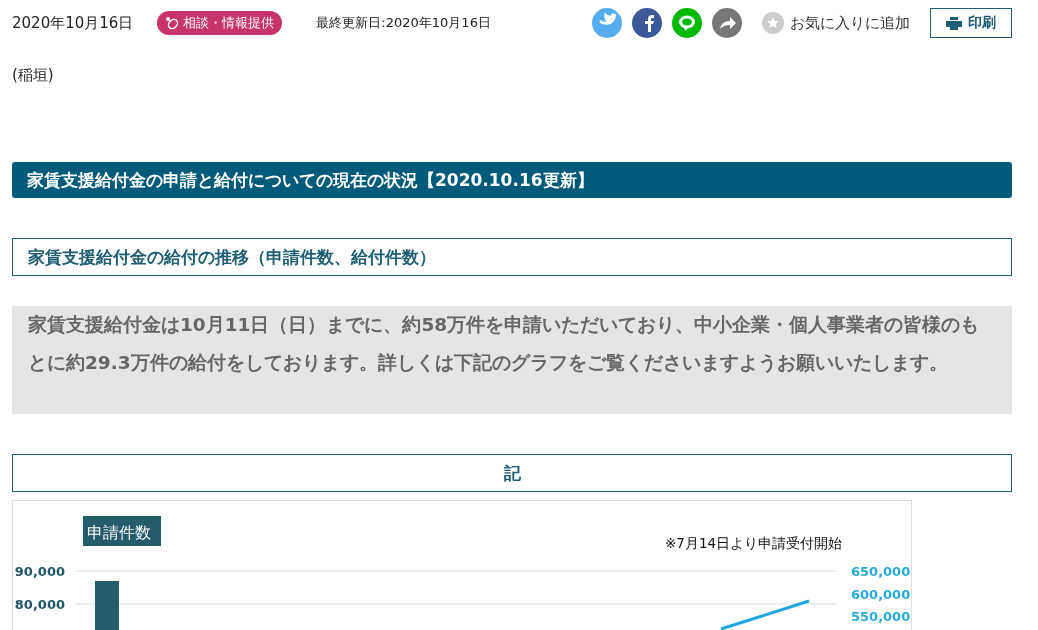 The height and width of the screenshot is (630, 1038). What do you see at coordinates (727, 23) in the screenshot?
I see `share-icon` at bounding box center [727, 23].